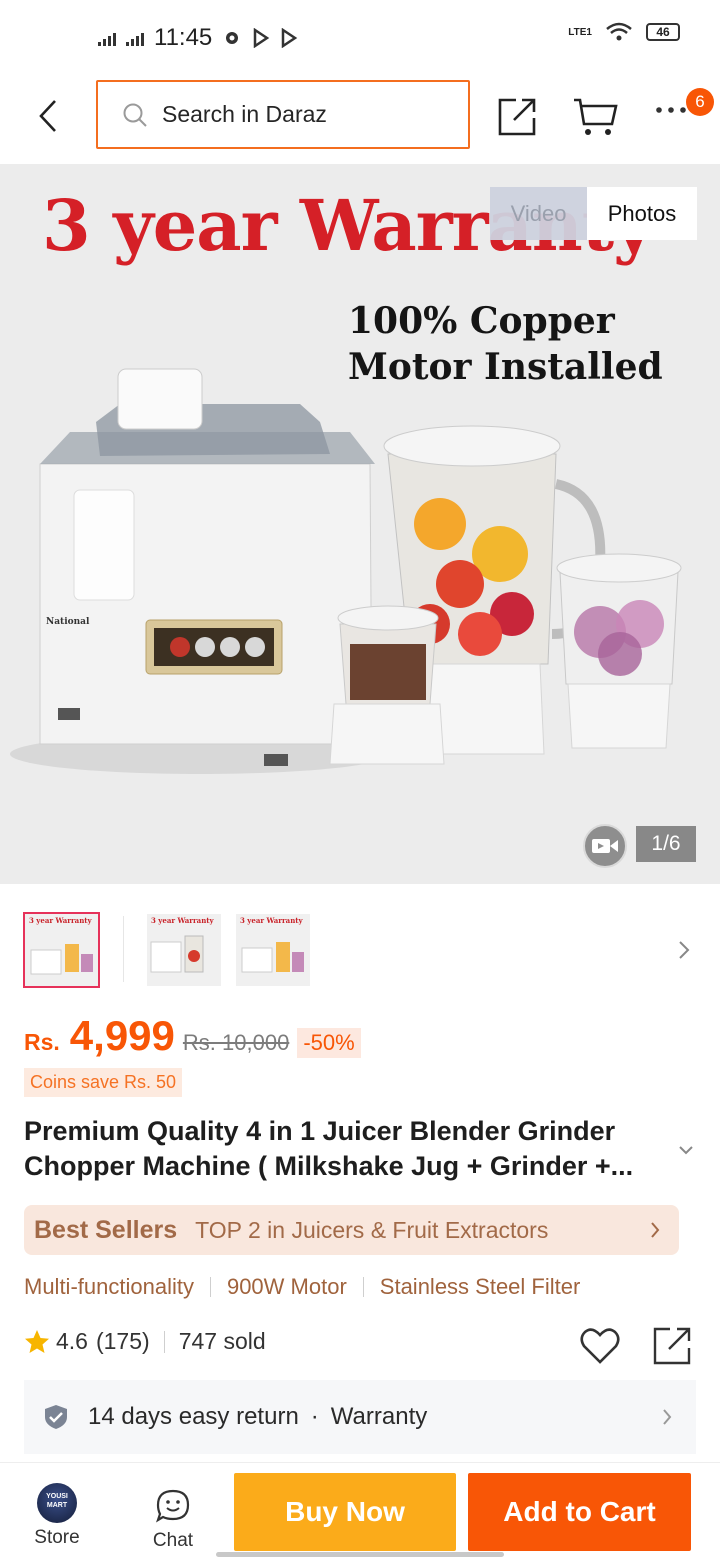 This screenshot has width=720, height=1560. I want to click on share-button, so click(518, 116).